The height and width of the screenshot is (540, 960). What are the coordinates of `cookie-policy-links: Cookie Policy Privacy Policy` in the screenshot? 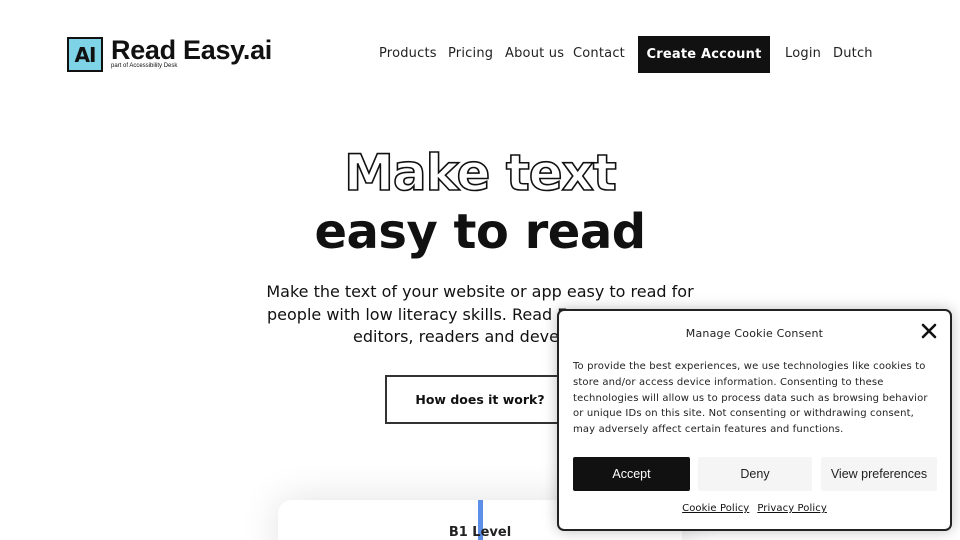 It's located at (754, 508).